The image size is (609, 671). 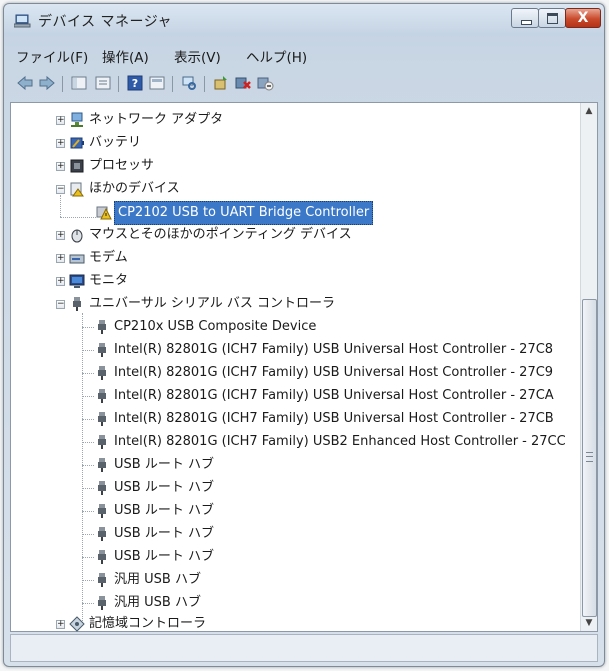 I want to click on scrollbar-thumb, so click(x=589, y=458).